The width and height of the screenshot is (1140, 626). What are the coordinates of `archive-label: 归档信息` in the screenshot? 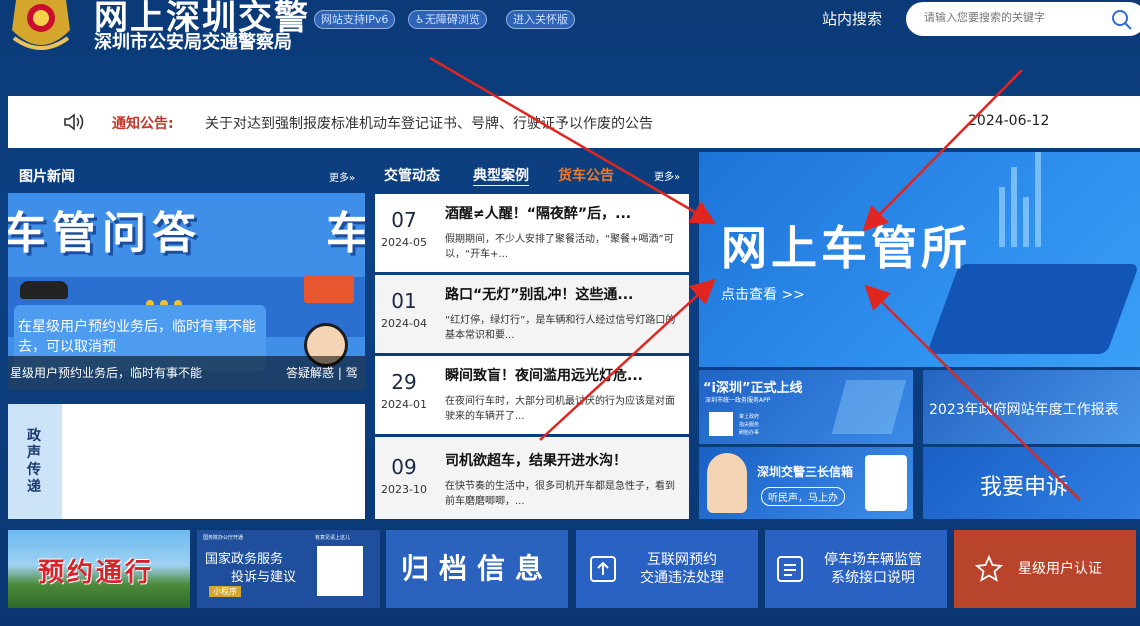 It's located at (476, 568).